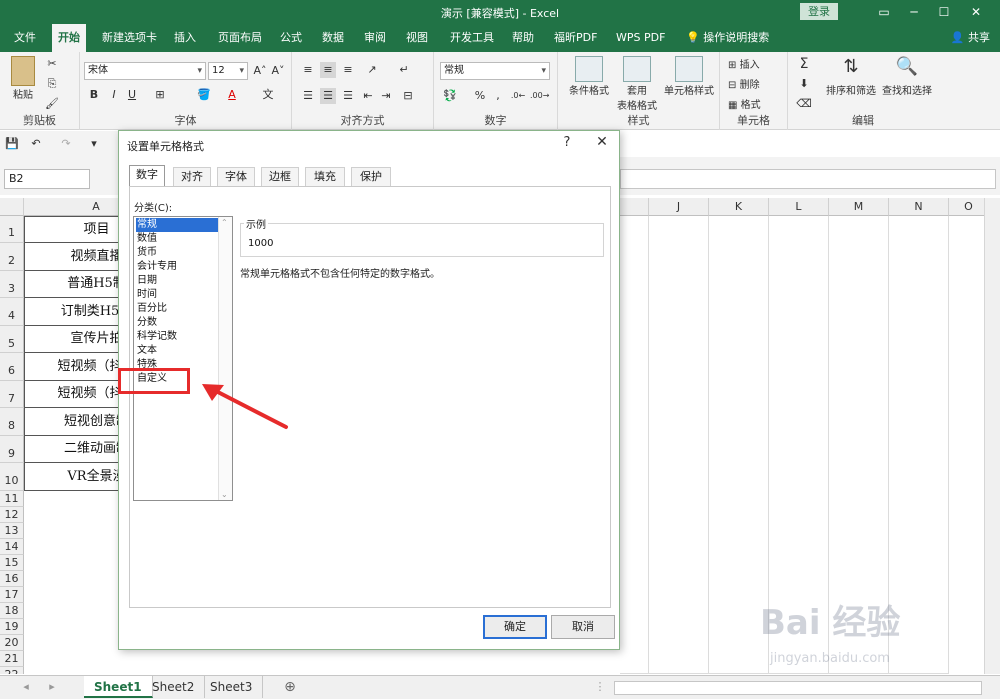 The height and width of the screenshot is (699, 1000). I want to click on column-header-n: N, so click(919, 207).